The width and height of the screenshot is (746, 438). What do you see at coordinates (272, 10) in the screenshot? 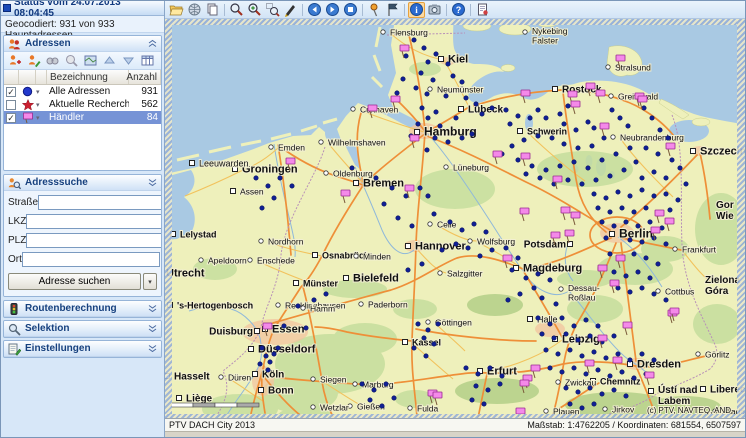
I see `zoom-mode-icon` at bounding box center [272, 10].